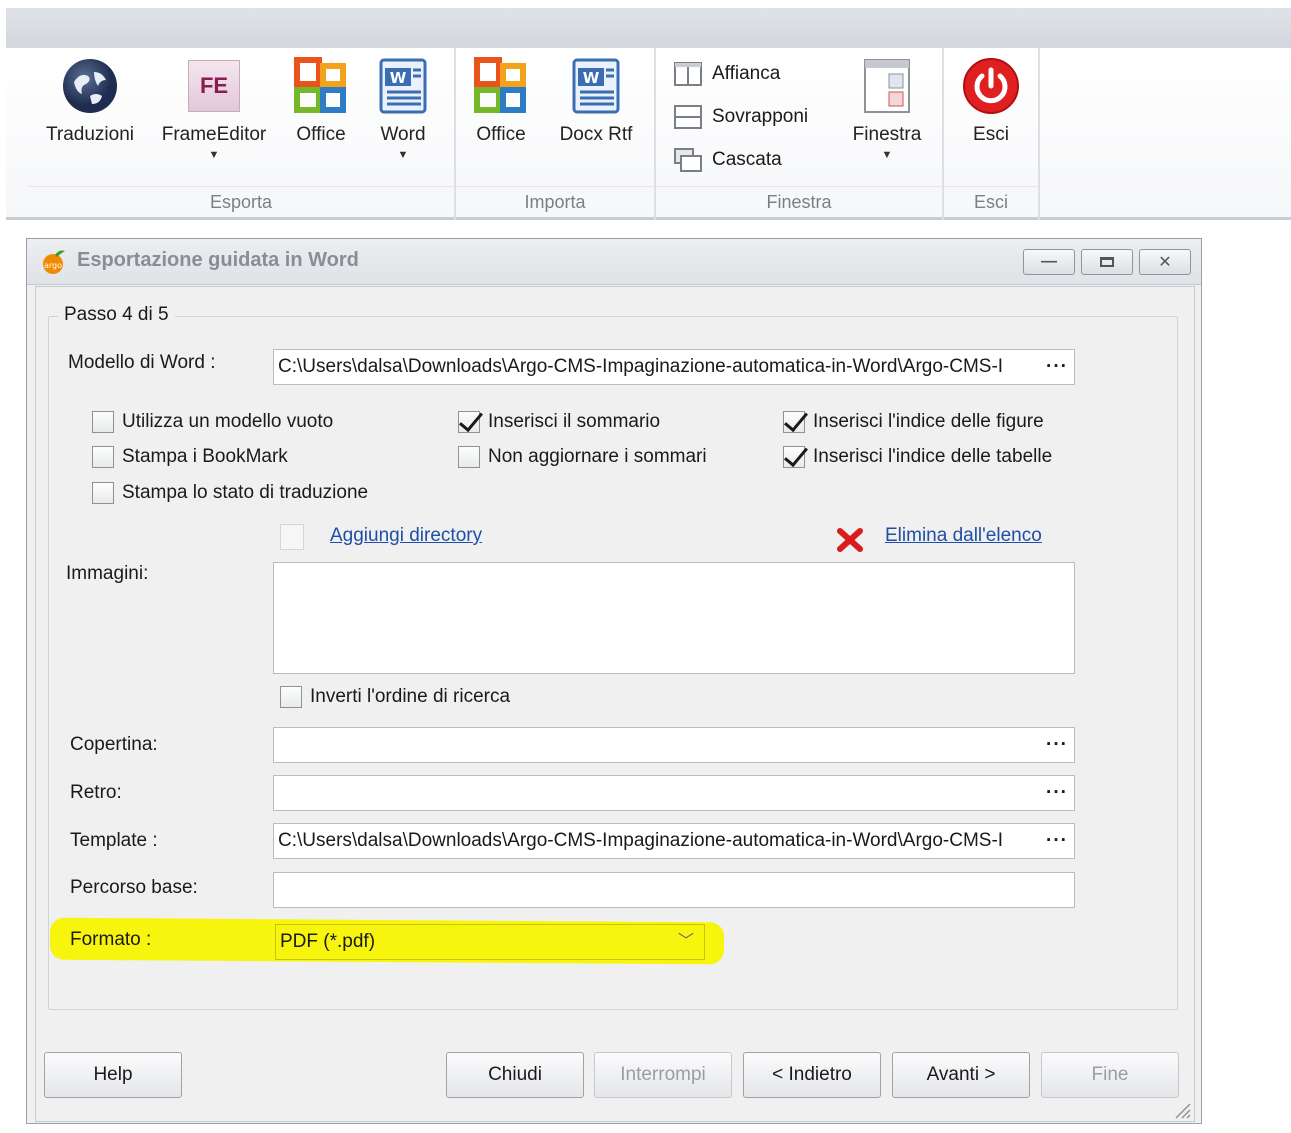  What do you see at coordinates (850, 540) in the screenshot?
I see `delete-icon` at bounding box center [850, 540].